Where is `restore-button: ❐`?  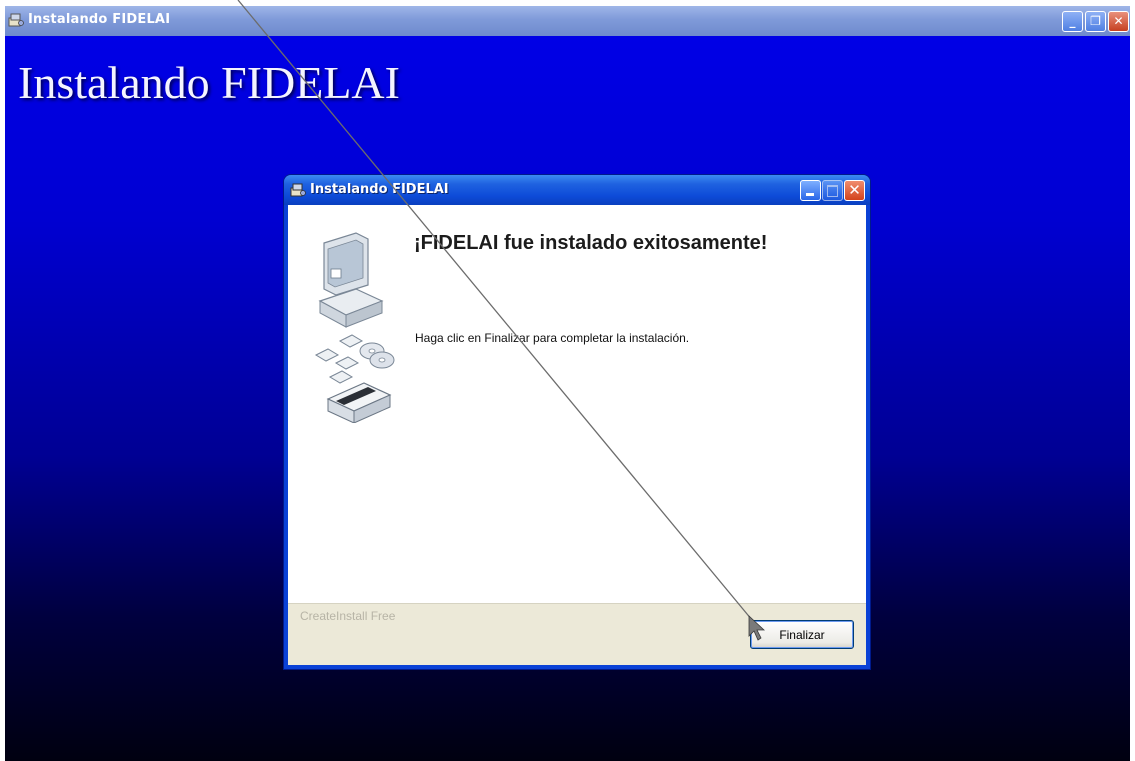
restore-button: ❐ is located at coordinates (1095, 21).